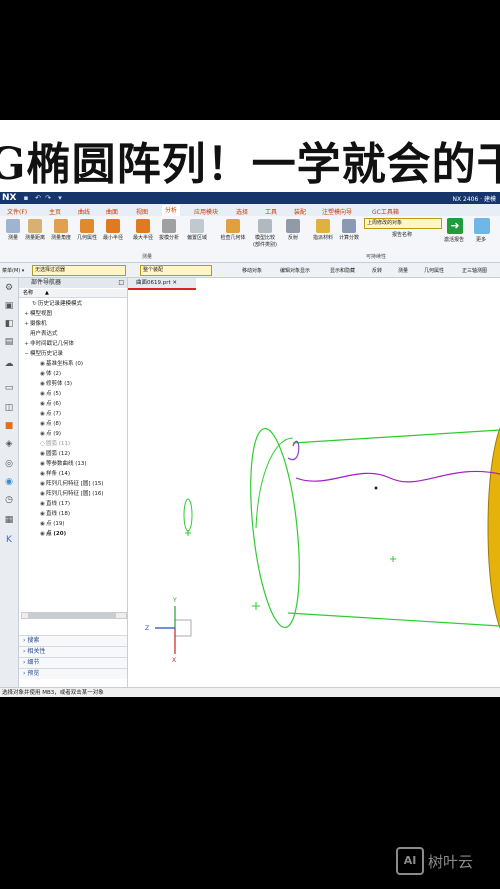 This screenshot has height=889, width=500. Describe the element at coordinates (482, 226) in the screenshot. I see `more-button` at that location.